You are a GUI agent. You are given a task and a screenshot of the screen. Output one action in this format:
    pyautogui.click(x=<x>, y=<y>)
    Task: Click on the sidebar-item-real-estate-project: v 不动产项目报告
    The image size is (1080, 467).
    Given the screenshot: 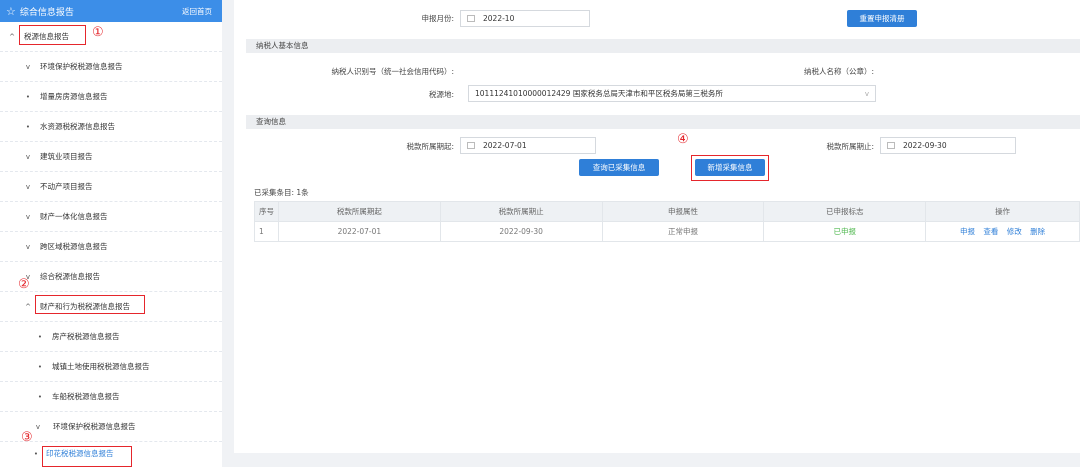 What is the action you would take?
    pyautogui.click(x=111, y=187)
    